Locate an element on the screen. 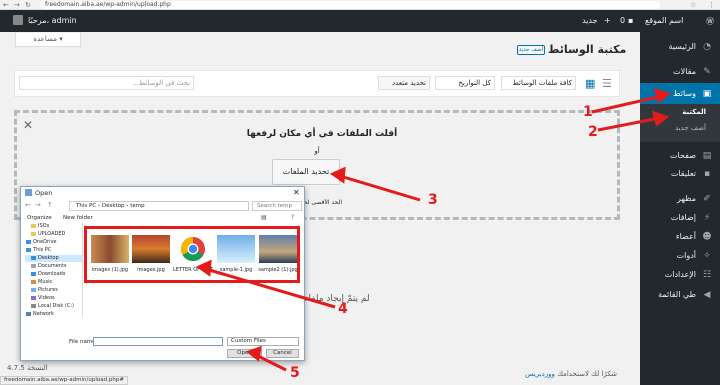  annotation-number: 1 is located at coordinates (588, 112).